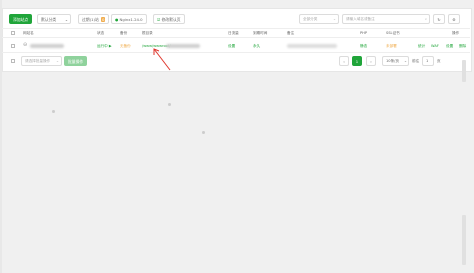 The image size is (474, 273). Describe the element at coordinates (291, 33) in the screenshot. I see `col-remark: 备注` at that location.